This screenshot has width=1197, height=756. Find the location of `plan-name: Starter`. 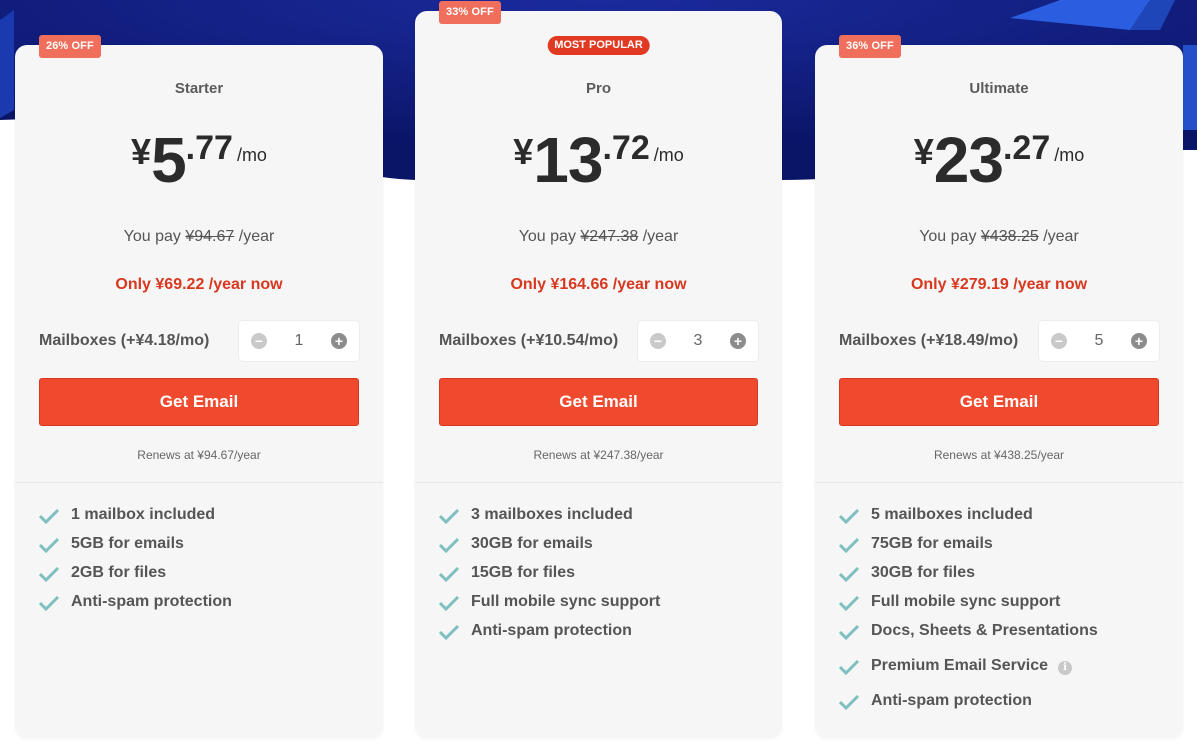

plan-name: Starter is located at coordinates (199, 88).